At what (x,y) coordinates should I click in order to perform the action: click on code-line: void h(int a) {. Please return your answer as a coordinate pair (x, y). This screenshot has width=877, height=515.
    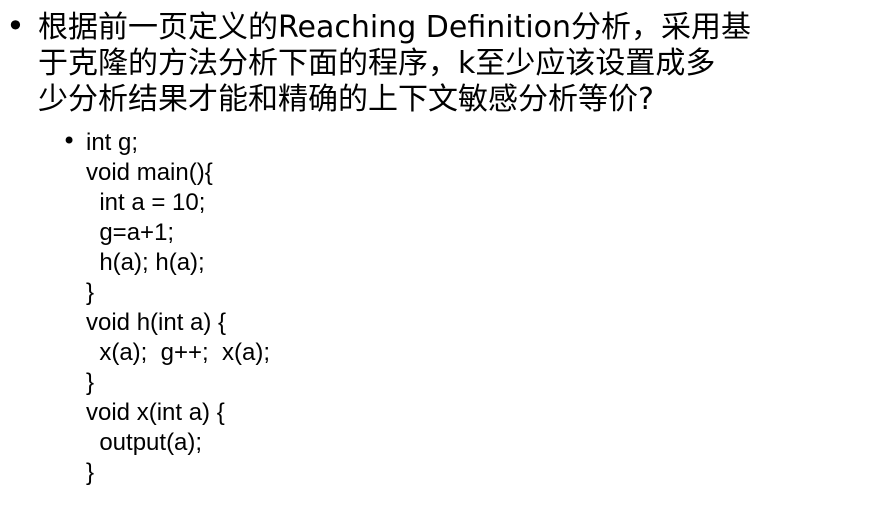
    Looking at the image, I should click on (156, 322).